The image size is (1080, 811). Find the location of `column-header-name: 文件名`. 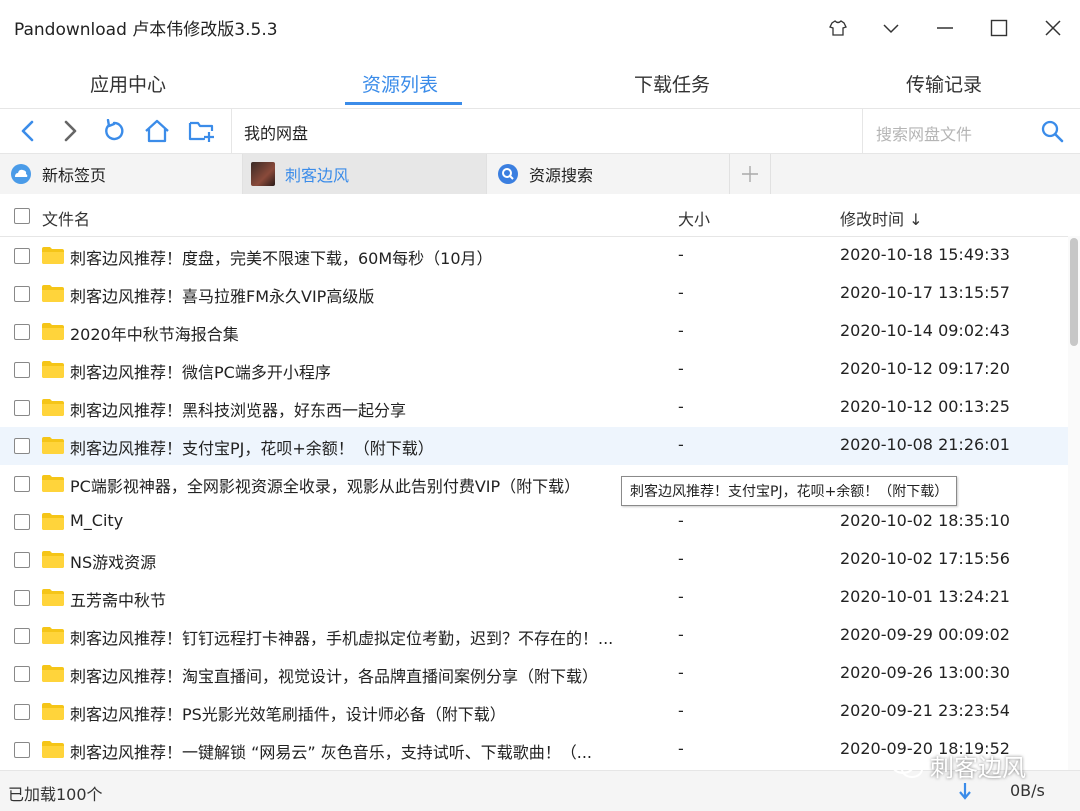

column-header-name: 文件名 is located at coordinates (66, 218).